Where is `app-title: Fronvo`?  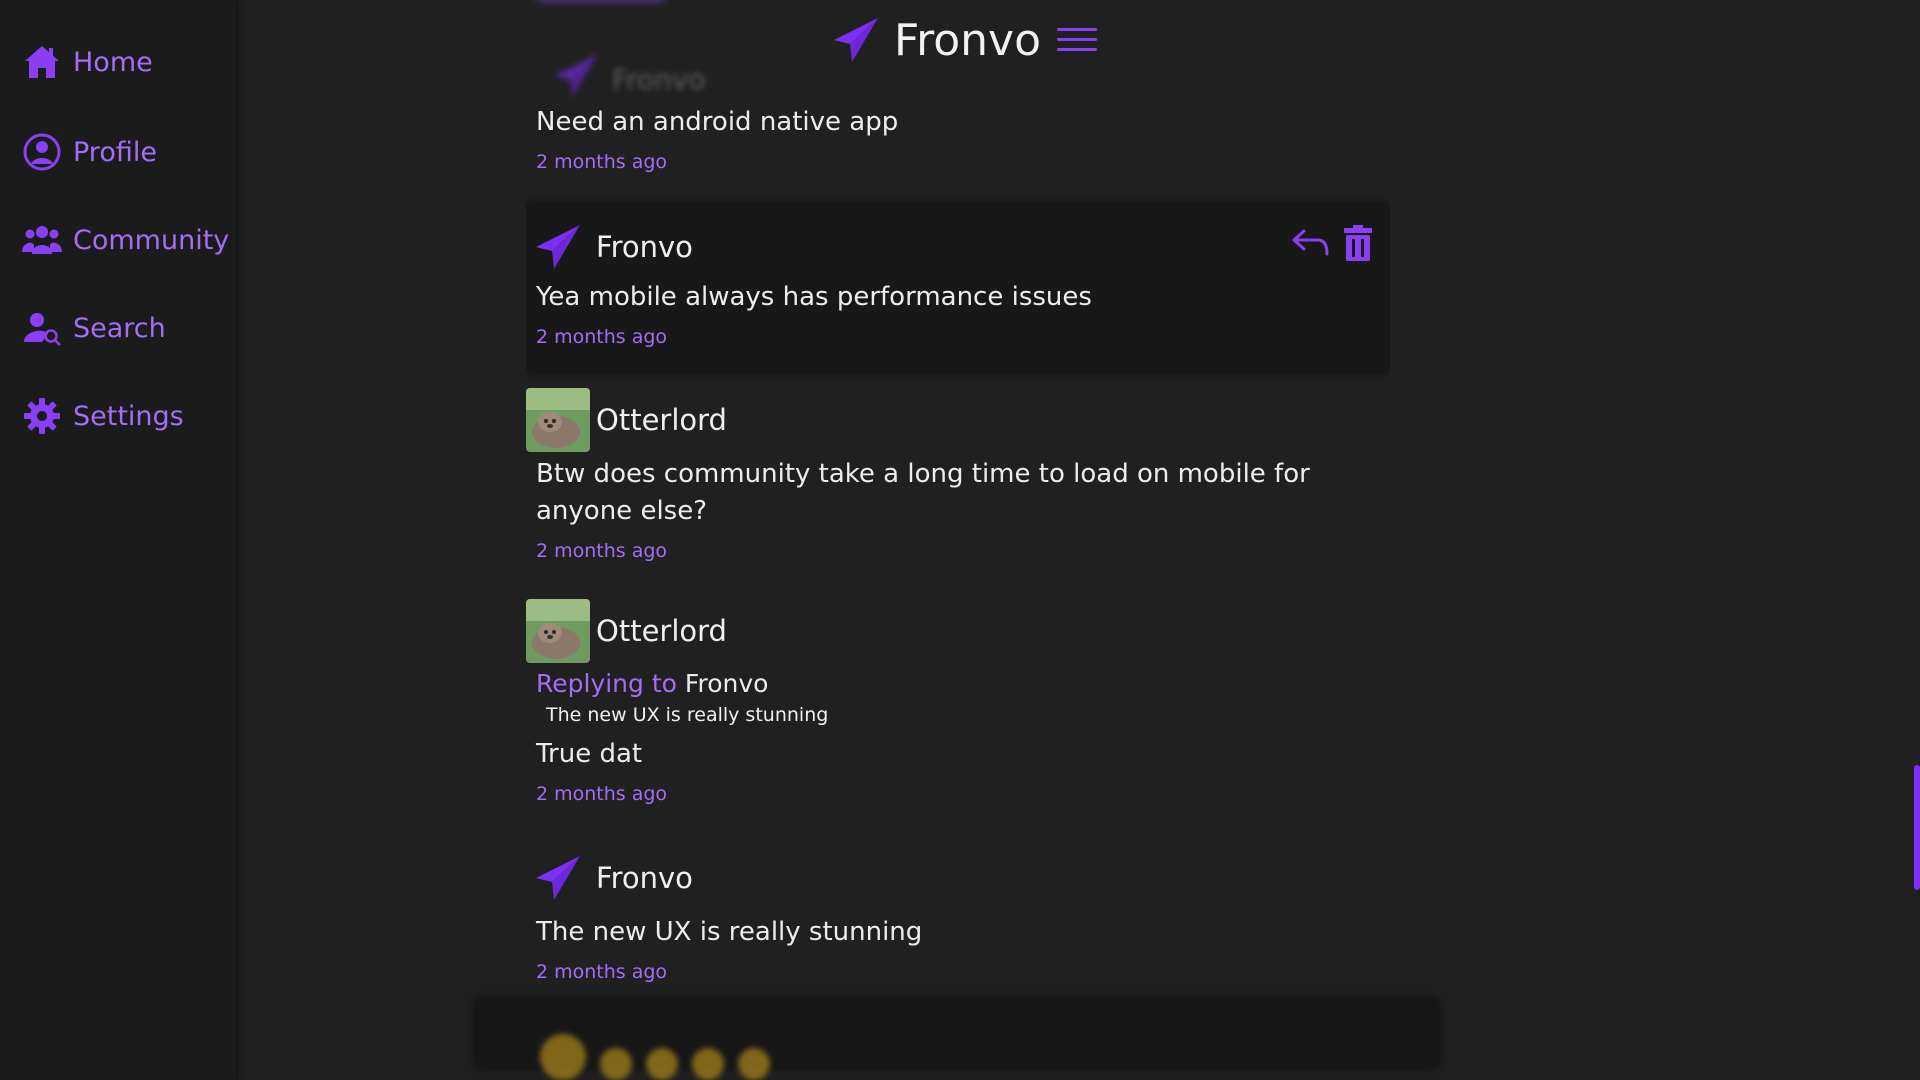
app-title: Fronvo is located at coordinates (967, 40).